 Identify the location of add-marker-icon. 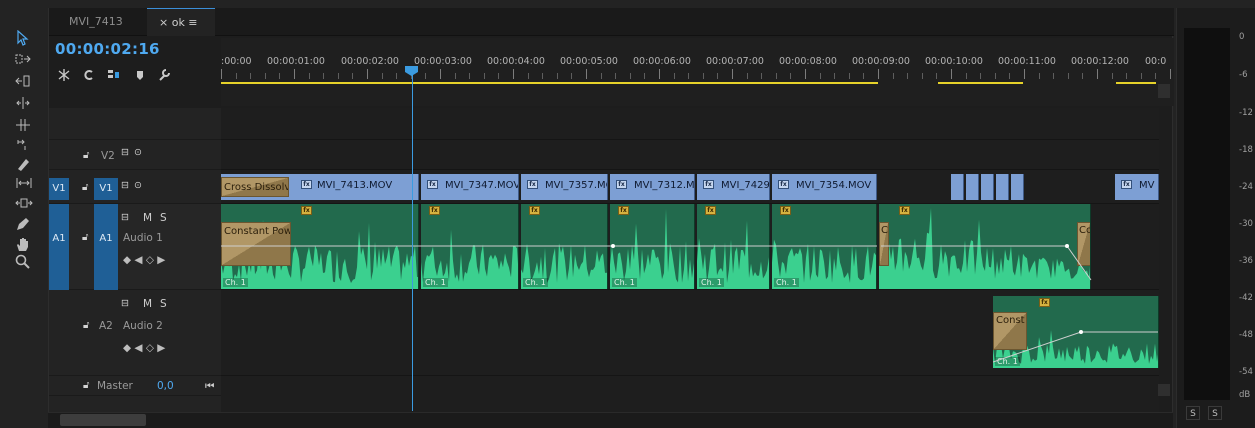
(140, 75).